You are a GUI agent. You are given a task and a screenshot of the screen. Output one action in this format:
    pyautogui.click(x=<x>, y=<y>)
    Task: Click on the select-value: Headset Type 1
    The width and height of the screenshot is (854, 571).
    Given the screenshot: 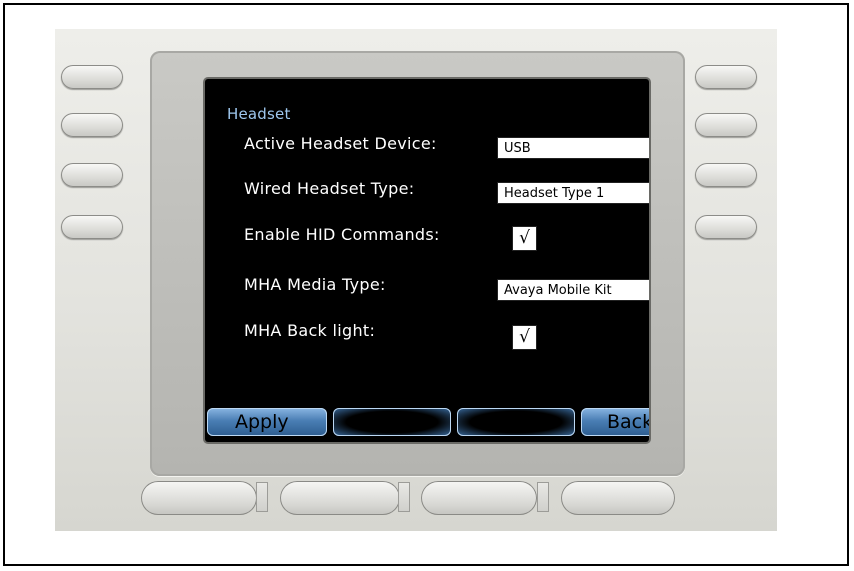 What is the action you would take?
    pyautogui.click(x=554, y=193)
    